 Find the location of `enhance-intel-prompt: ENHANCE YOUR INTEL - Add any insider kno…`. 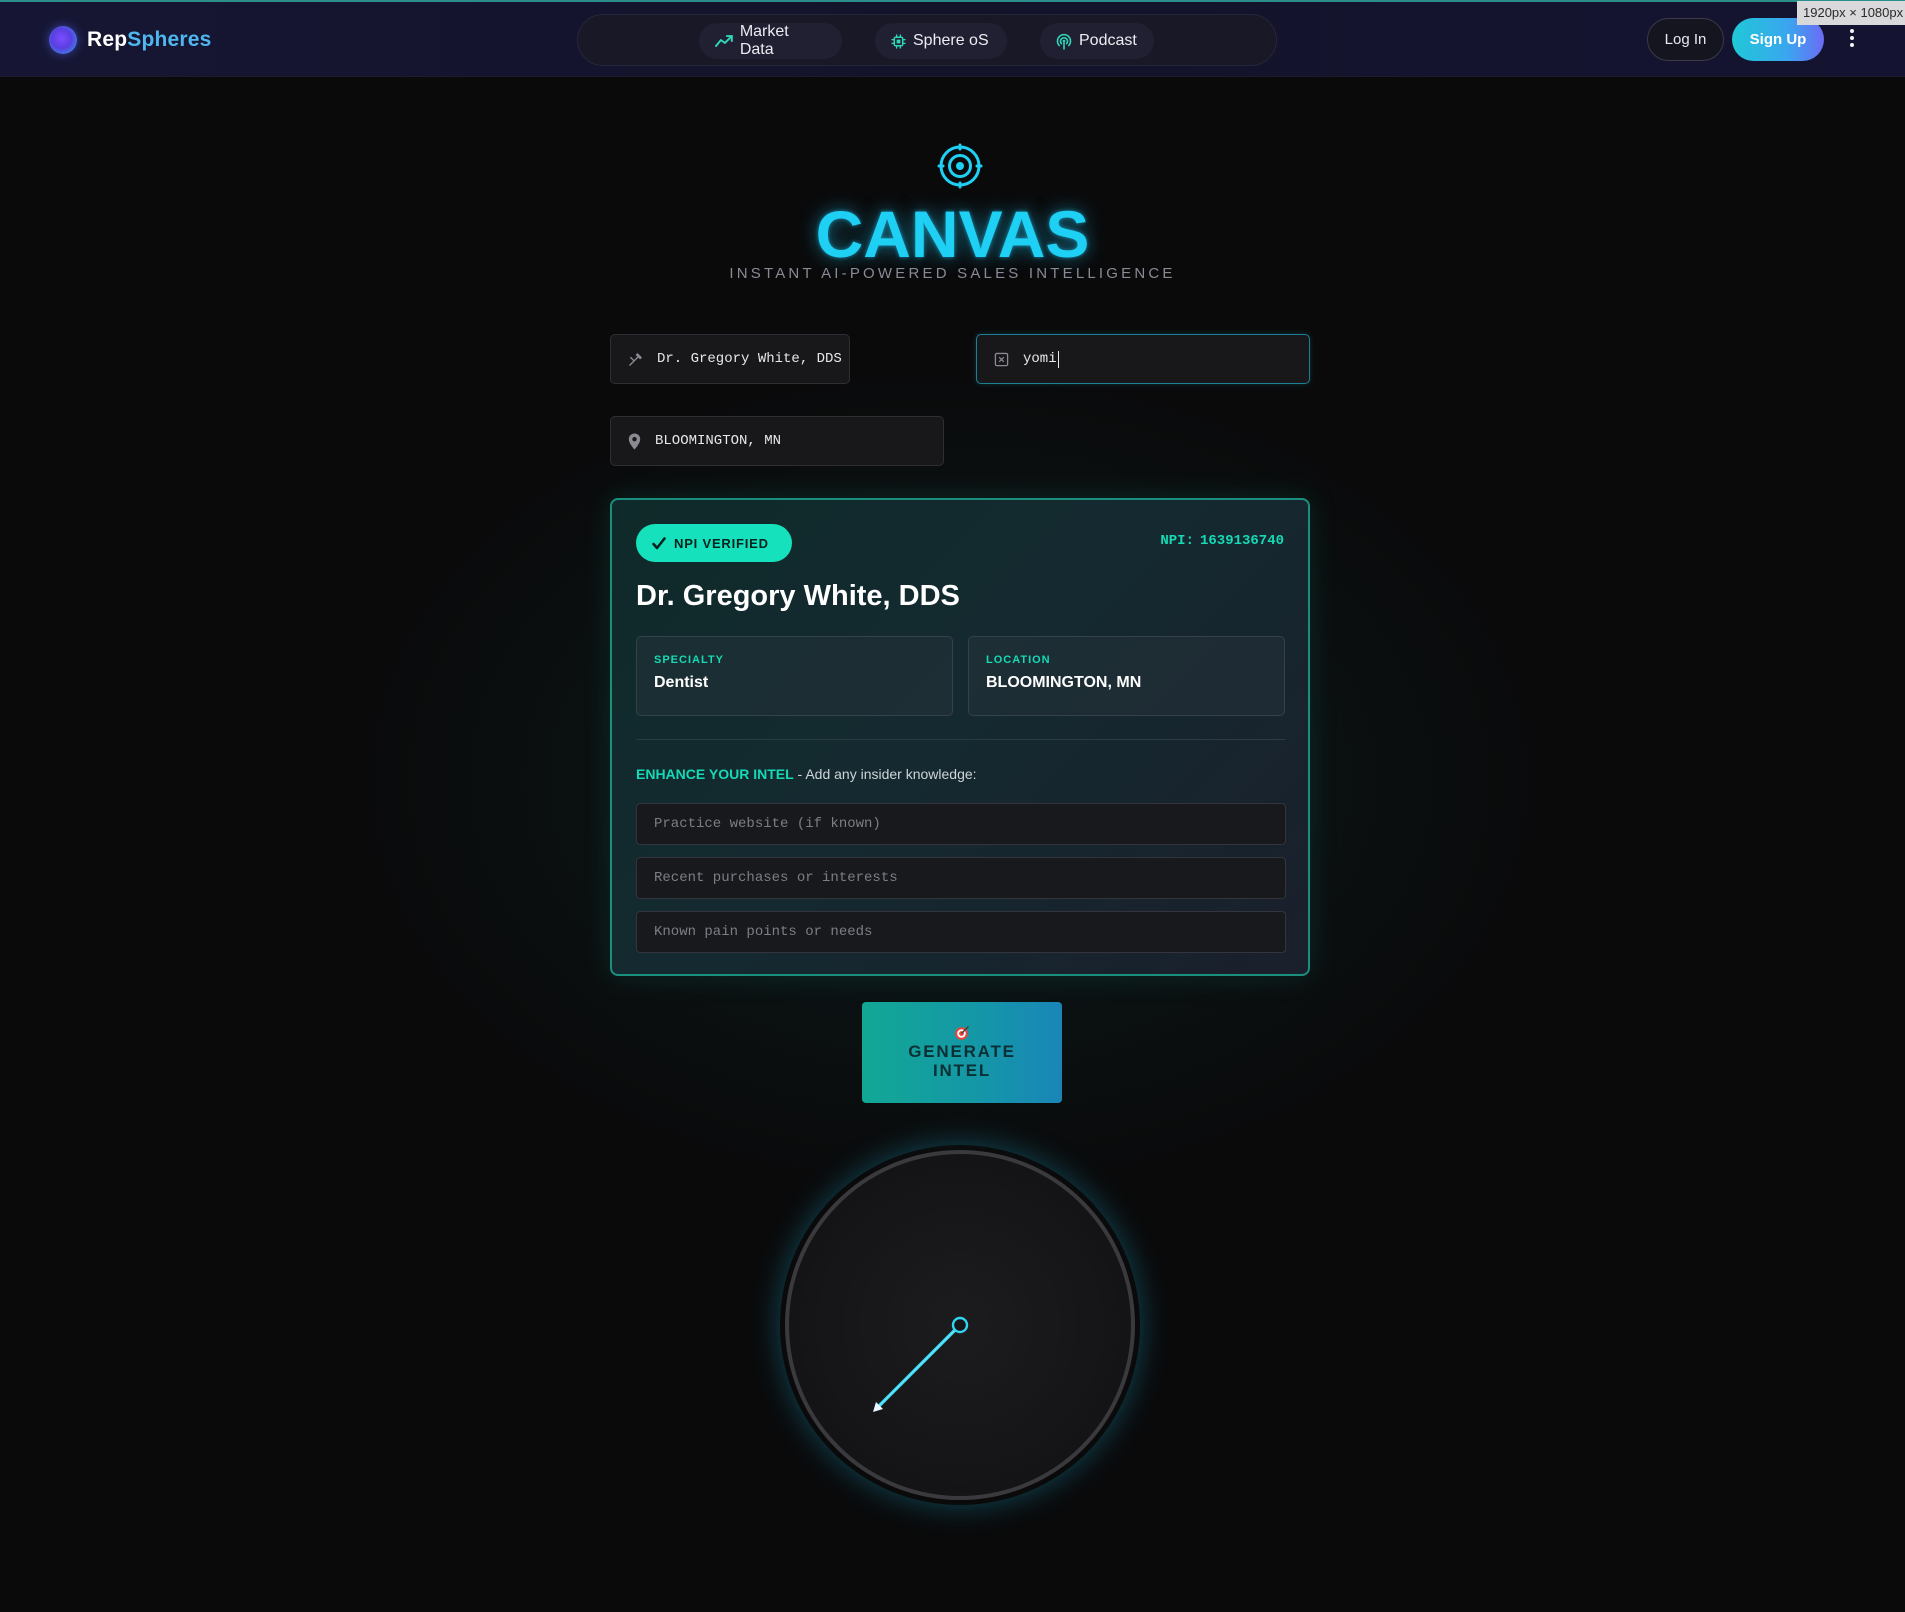

enhance-intel-prompt: ENHANCE YOUR INTEL - Add any insider kno… is located at coordinates (806, 774).